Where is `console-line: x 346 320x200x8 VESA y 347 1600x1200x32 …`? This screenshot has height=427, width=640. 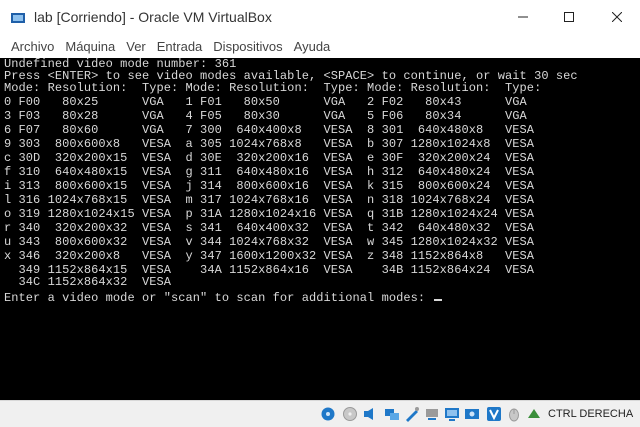
console-line: x 346 320x200x8 VESA y 347 1600x1200x32 … is located at coordinates (269, 256).